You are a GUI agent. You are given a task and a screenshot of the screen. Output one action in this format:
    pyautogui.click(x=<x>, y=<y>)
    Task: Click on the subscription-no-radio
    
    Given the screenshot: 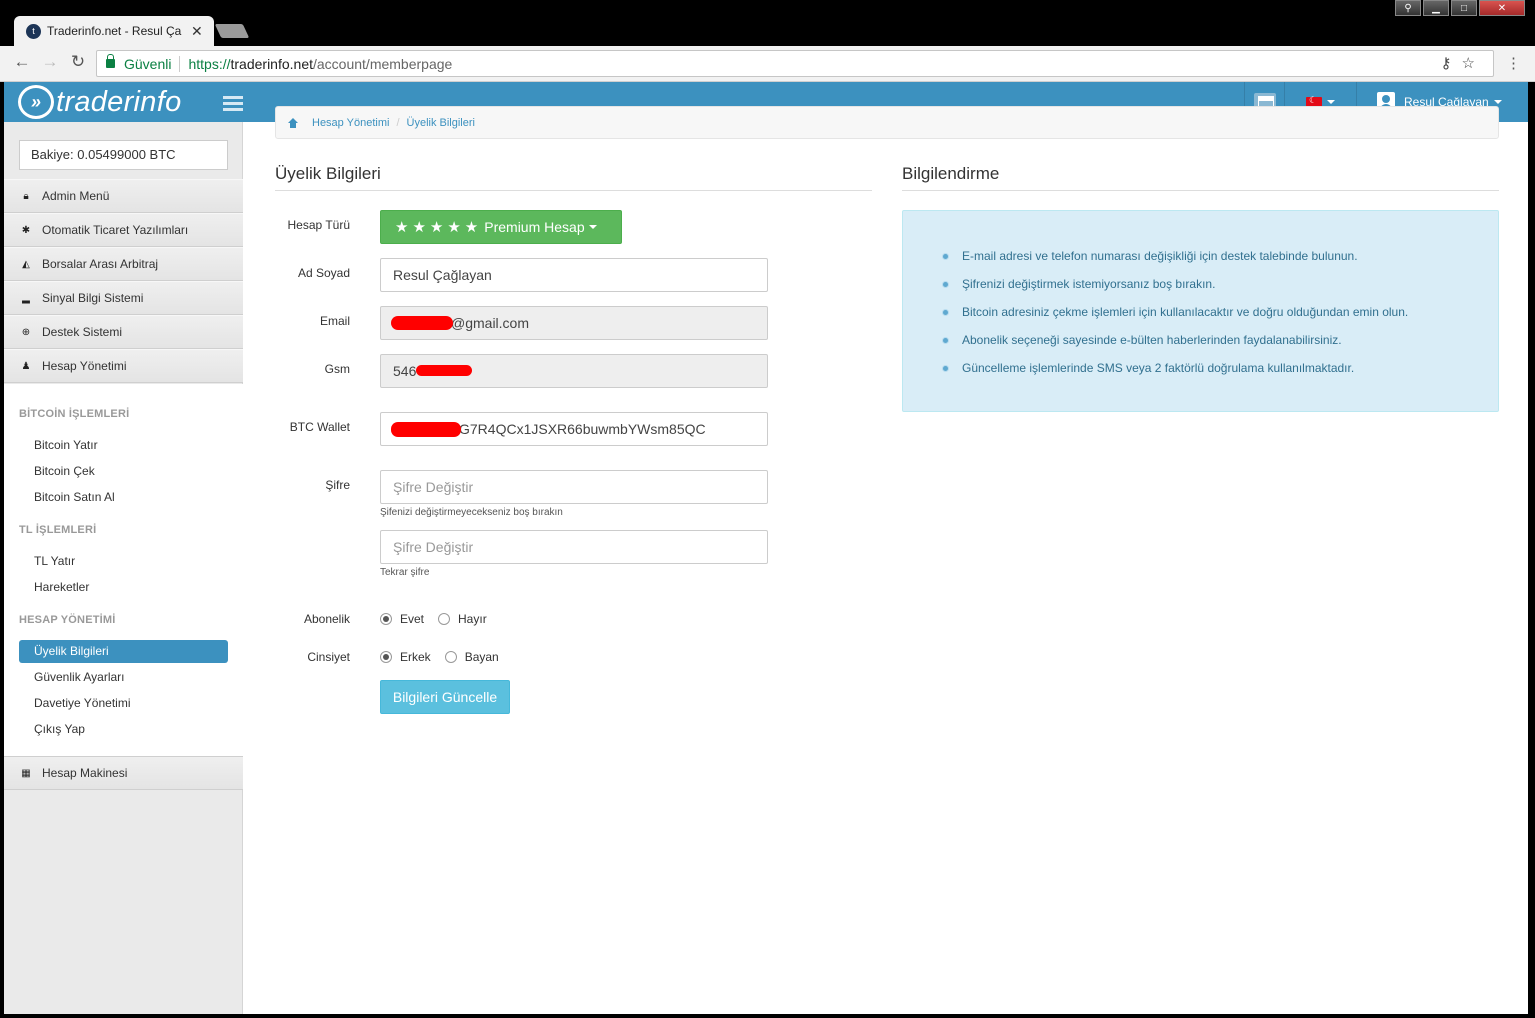 What is the action you would take?
    pyautogui.click(x=444, y=619)
    